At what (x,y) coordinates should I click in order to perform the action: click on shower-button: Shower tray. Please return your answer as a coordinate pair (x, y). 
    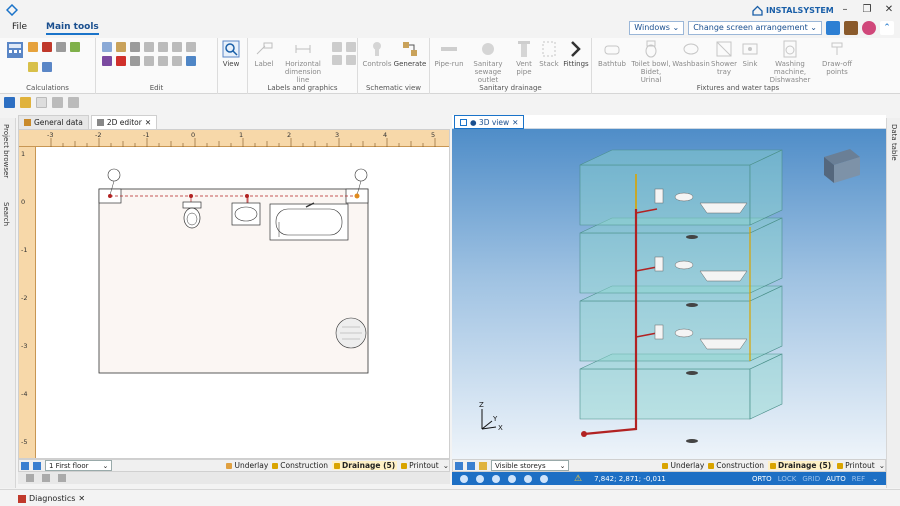
    Looking at the image, I should click on (724, 58).